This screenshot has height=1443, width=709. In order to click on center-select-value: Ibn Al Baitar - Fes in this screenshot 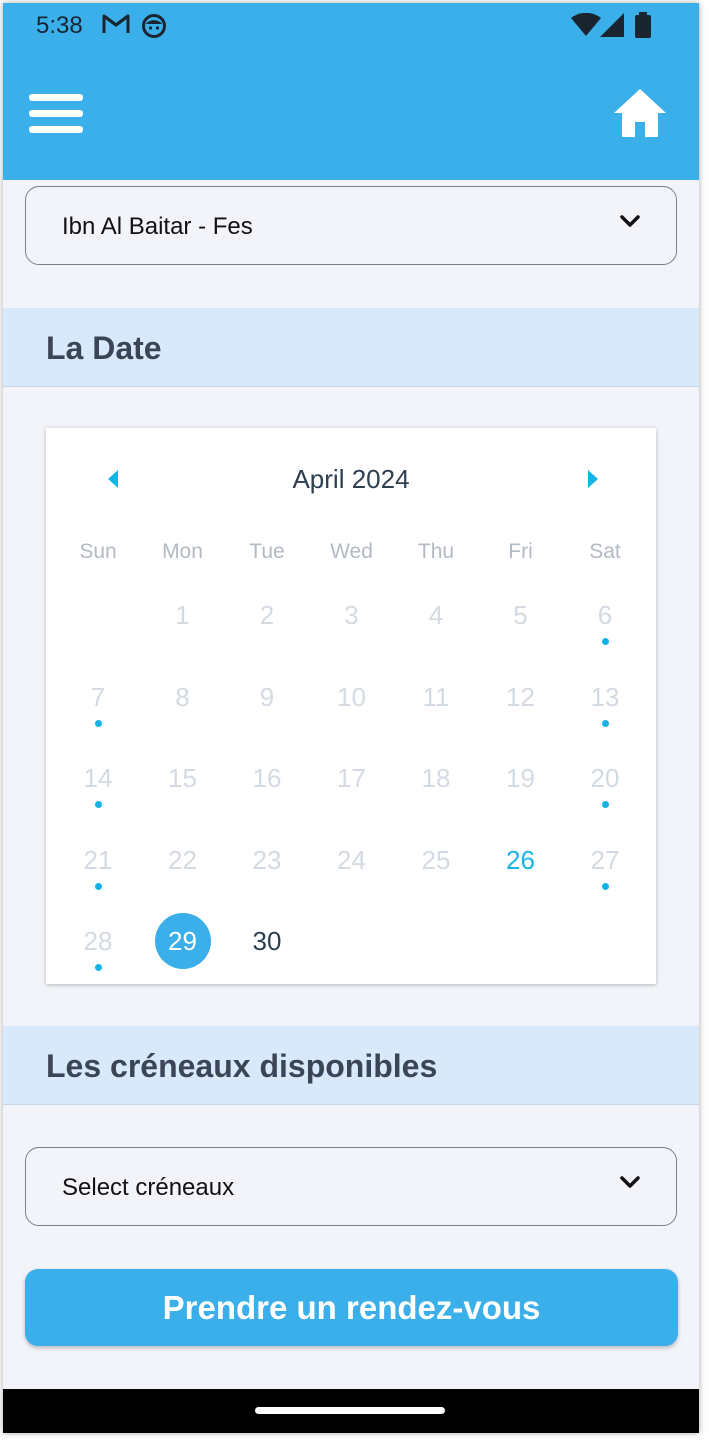, I will do `click(157, 226)`.